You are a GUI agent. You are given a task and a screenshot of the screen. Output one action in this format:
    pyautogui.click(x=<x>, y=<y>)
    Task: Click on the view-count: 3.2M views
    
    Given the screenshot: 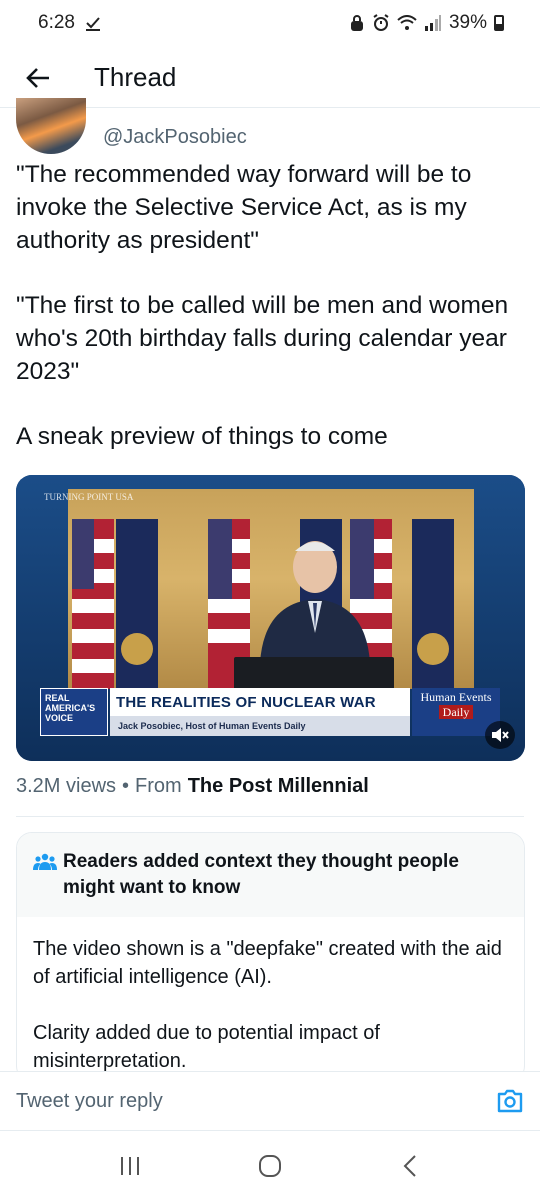 What is the action you would take?
    pyautogui.click(x=66, y=786)
    